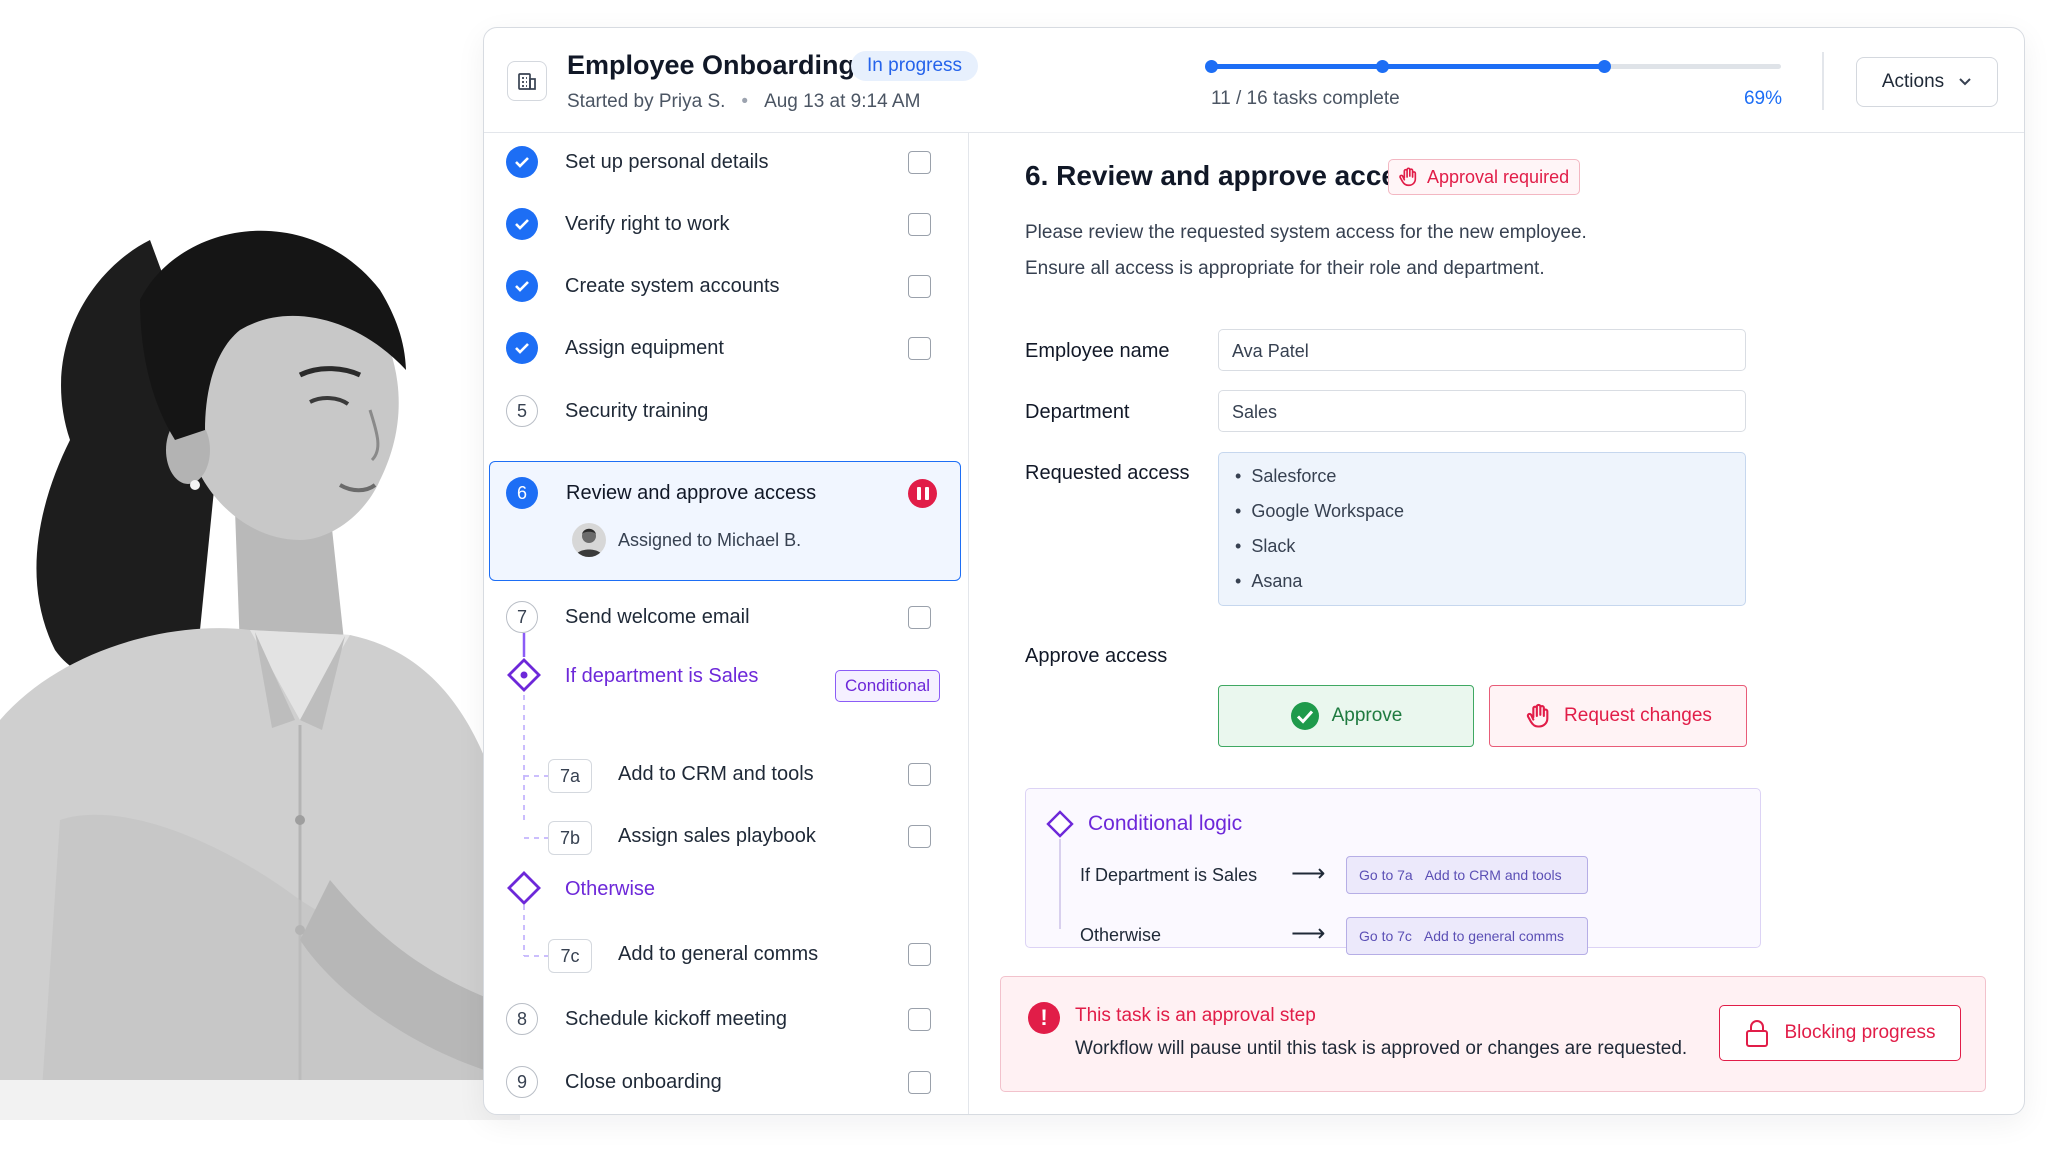  Describe the element at coordinates (657, 617) in the screenshot. I see `task-label: Send welcome email` at that location.